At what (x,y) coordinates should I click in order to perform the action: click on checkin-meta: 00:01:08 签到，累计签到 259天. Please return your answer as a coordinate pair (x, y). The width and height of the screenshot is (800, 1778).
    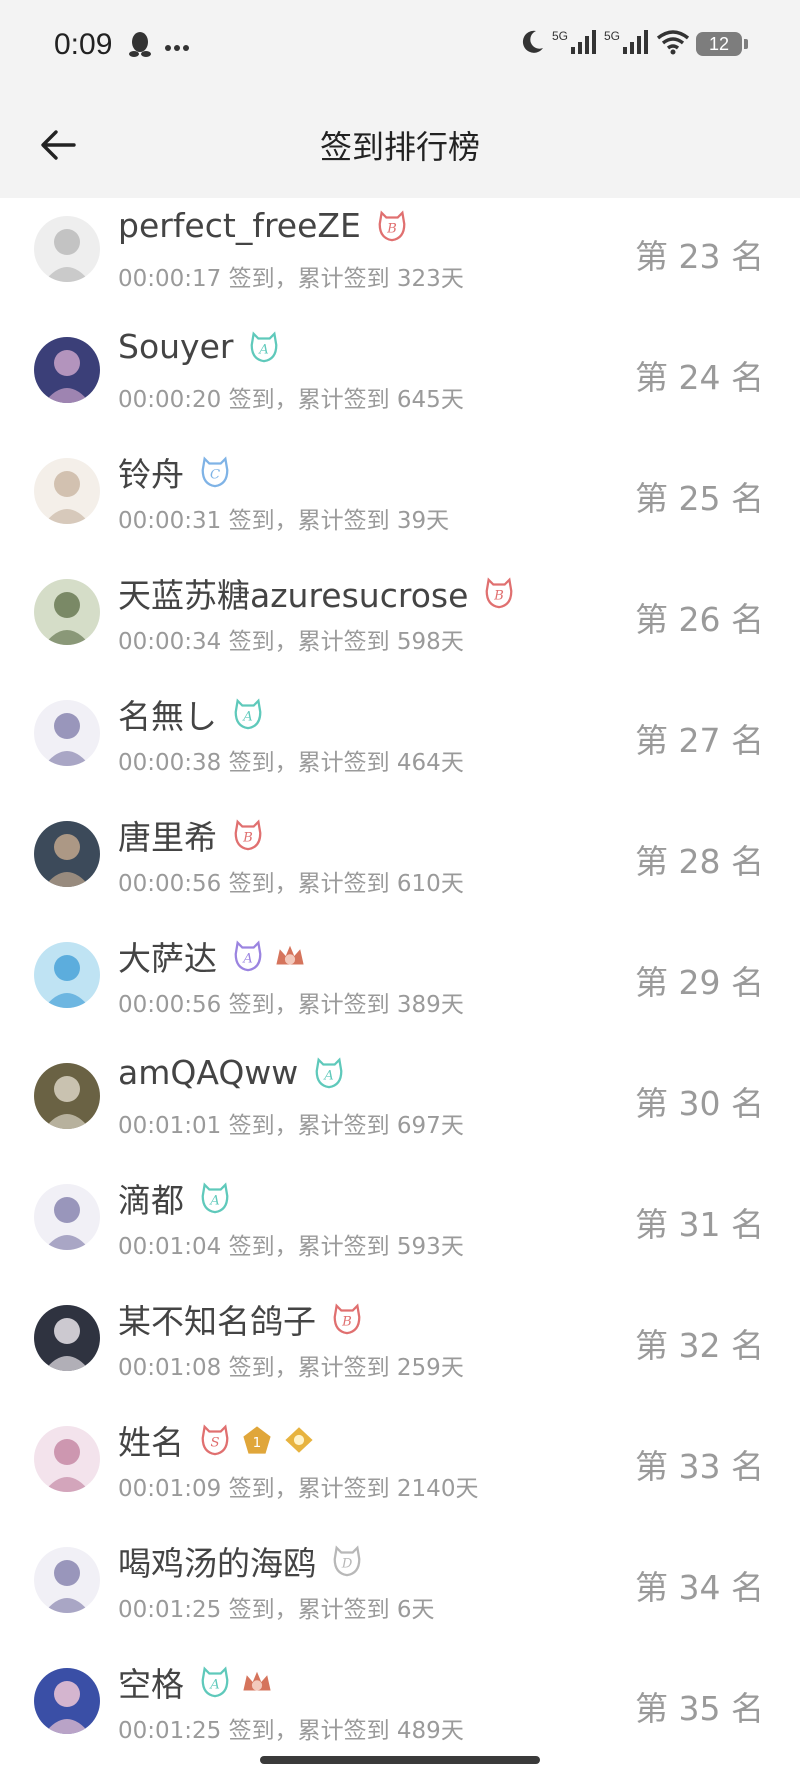
    Looking at the image, I should click on (291, 1368).